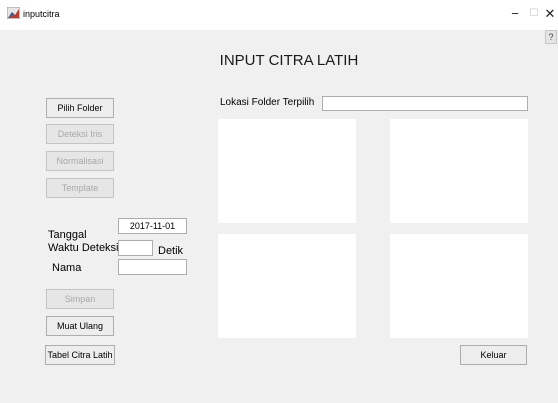 The width and height of the screenshot is (558, 403). Describe the element at coordinates (67, 268) in the screenshot. I see `nama-label: Nama` at that location.